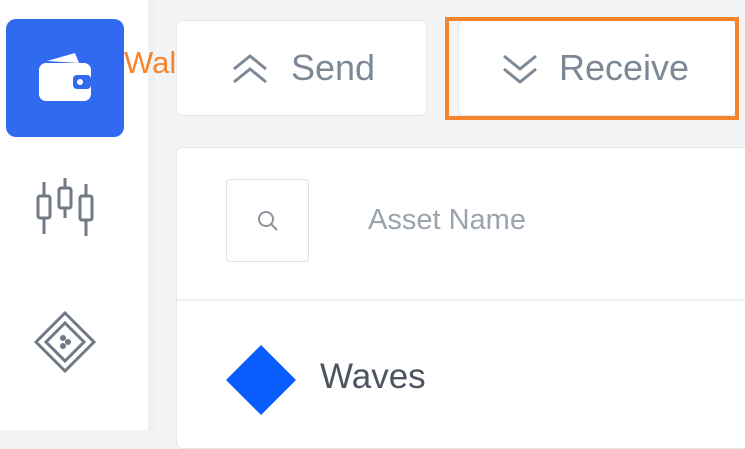 The height and width of the screenshot is (449, 745). What do you see at coordinates (447, 220) in the screenshot?
I see `column-header-asset-name: Asset Name` at bounding box center [447, 220].